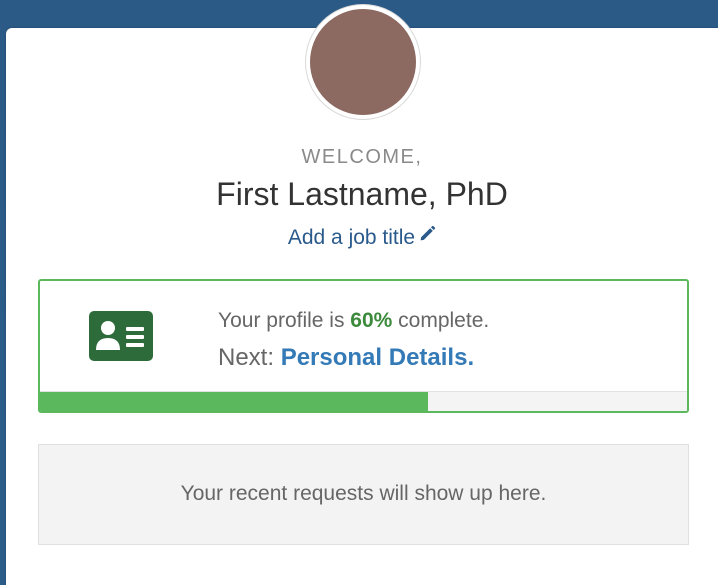  What do you see at coordinates (362, 157) in the screenshot?
I see `welcome-label: WELCOME,` at bounding box center [362, 157].